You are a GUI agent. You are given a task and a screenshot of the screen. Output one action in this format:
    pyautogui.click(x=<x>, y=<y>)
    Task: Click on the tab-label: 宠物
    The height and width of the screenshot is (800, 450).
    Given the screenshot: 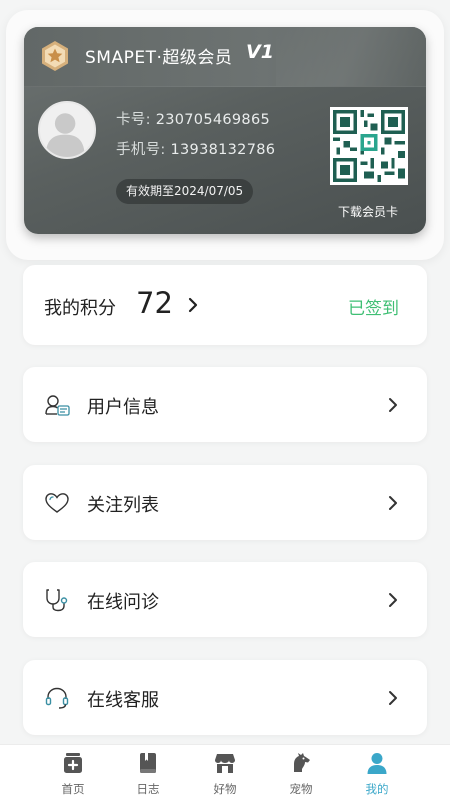 What is the action you would take?
    pyautogui.click(x=301, y=789)
    